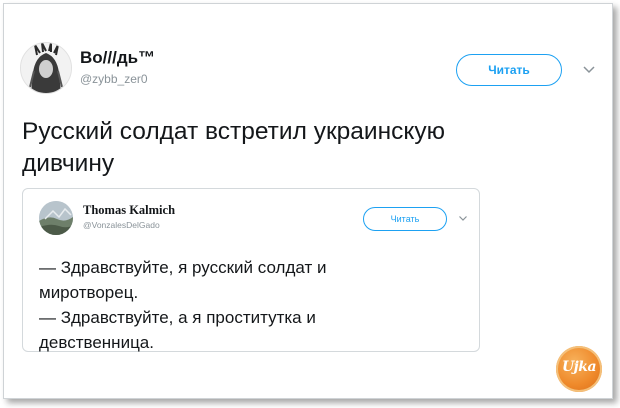  What do you see at coordinates (177, 317) in the screenshot?
I see `quoted-text-line: — Здравствуйте, а я проститутка и` at bounding box center [177, 317].